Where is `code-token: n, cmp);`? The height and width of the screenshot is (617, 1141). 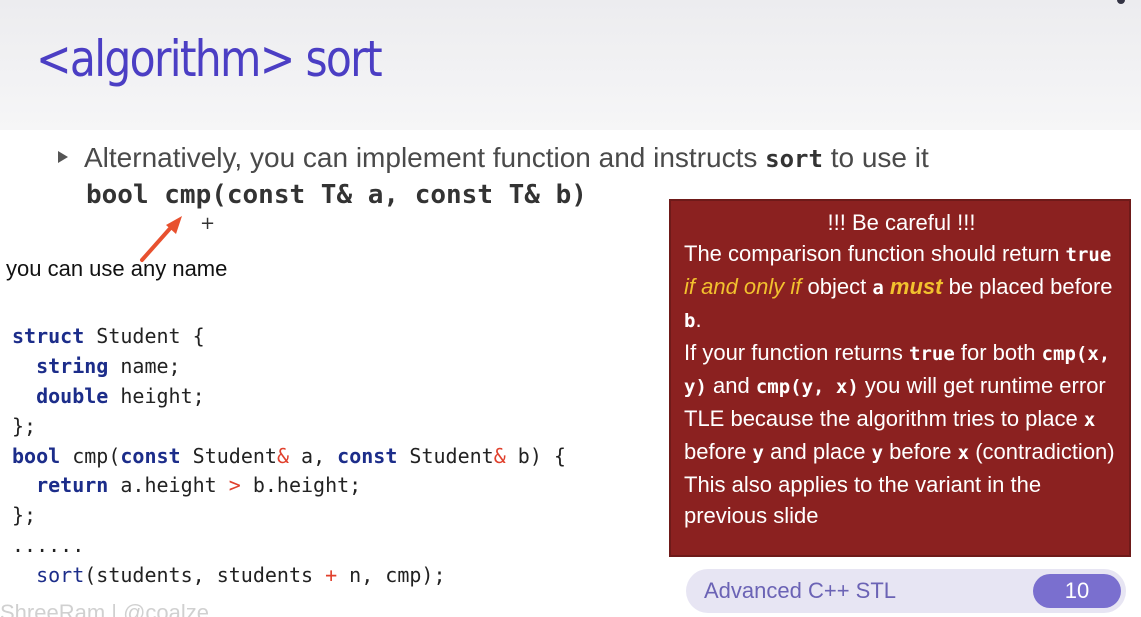
code-token: n, cmp); is located at coordinates (391, 575).